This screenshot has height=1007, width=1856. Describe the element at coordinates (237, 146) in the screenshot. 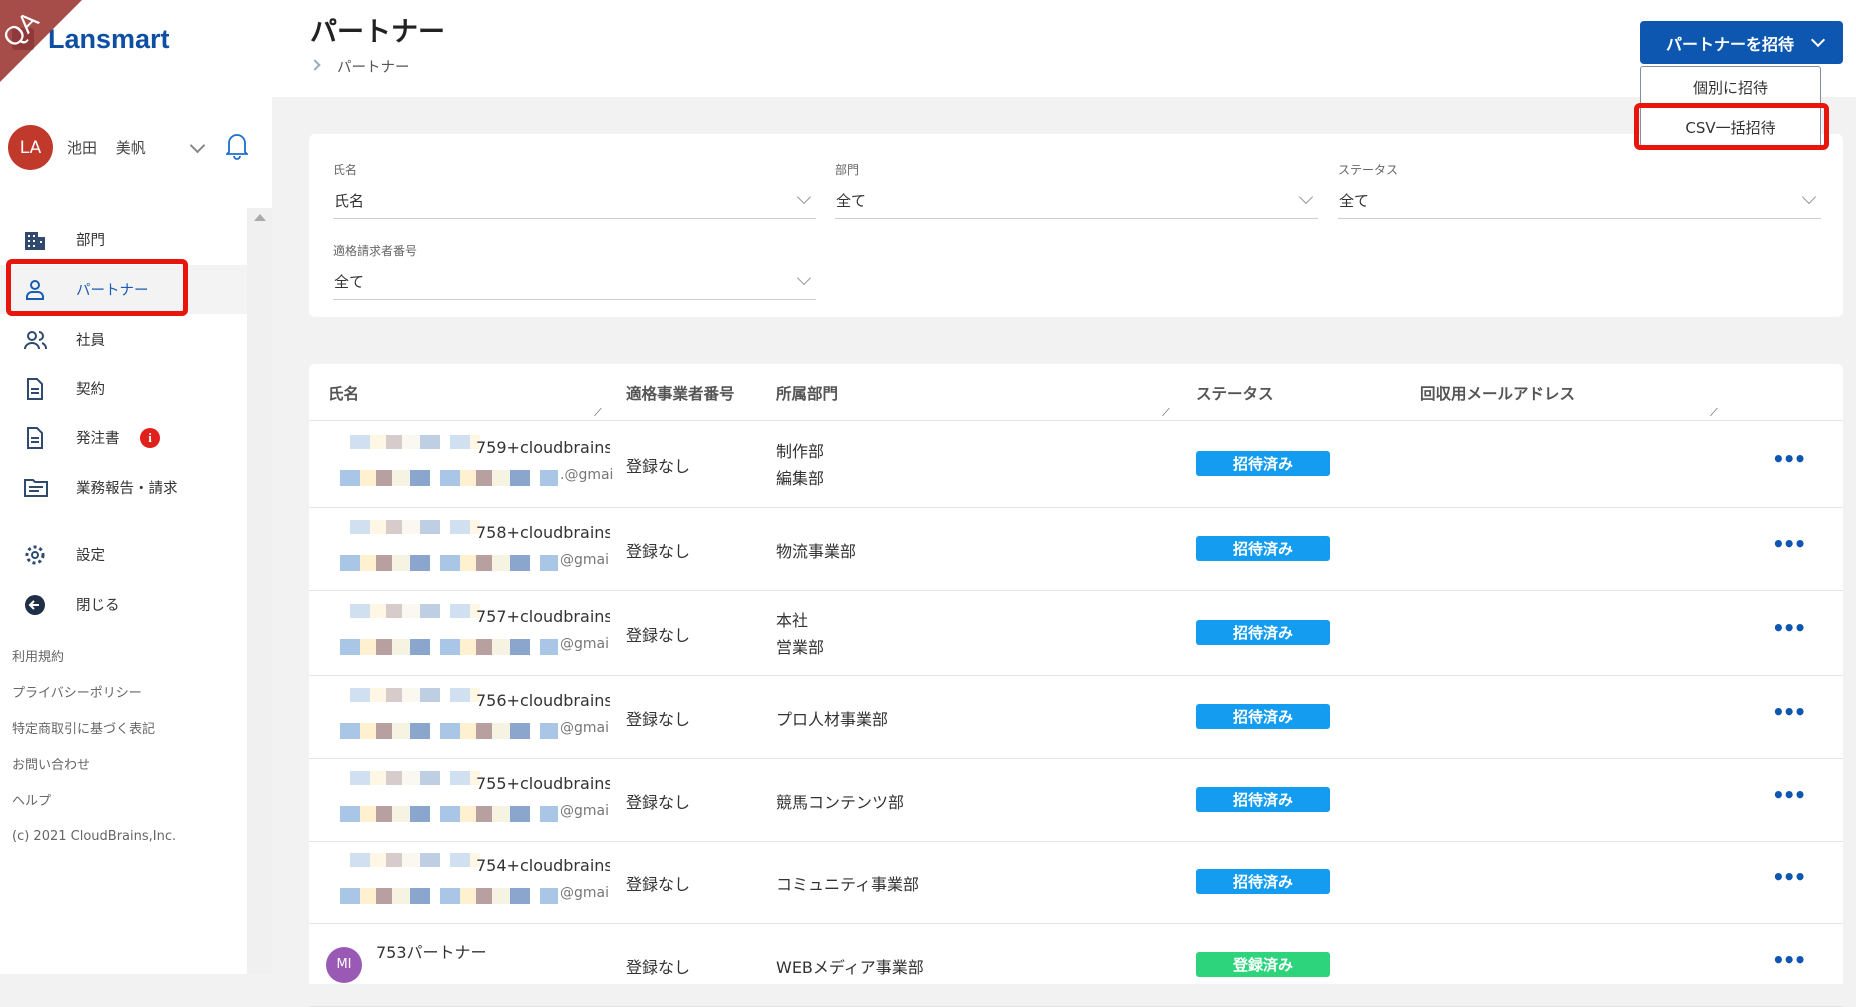

I see `bell-icon` at that location.